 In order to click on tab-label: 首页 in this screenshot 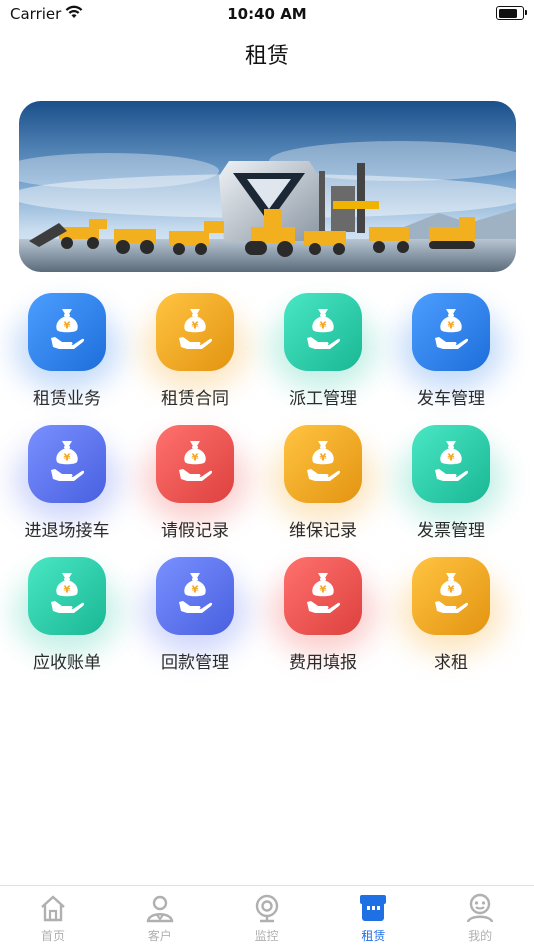, I will do `click(52, 936)`.